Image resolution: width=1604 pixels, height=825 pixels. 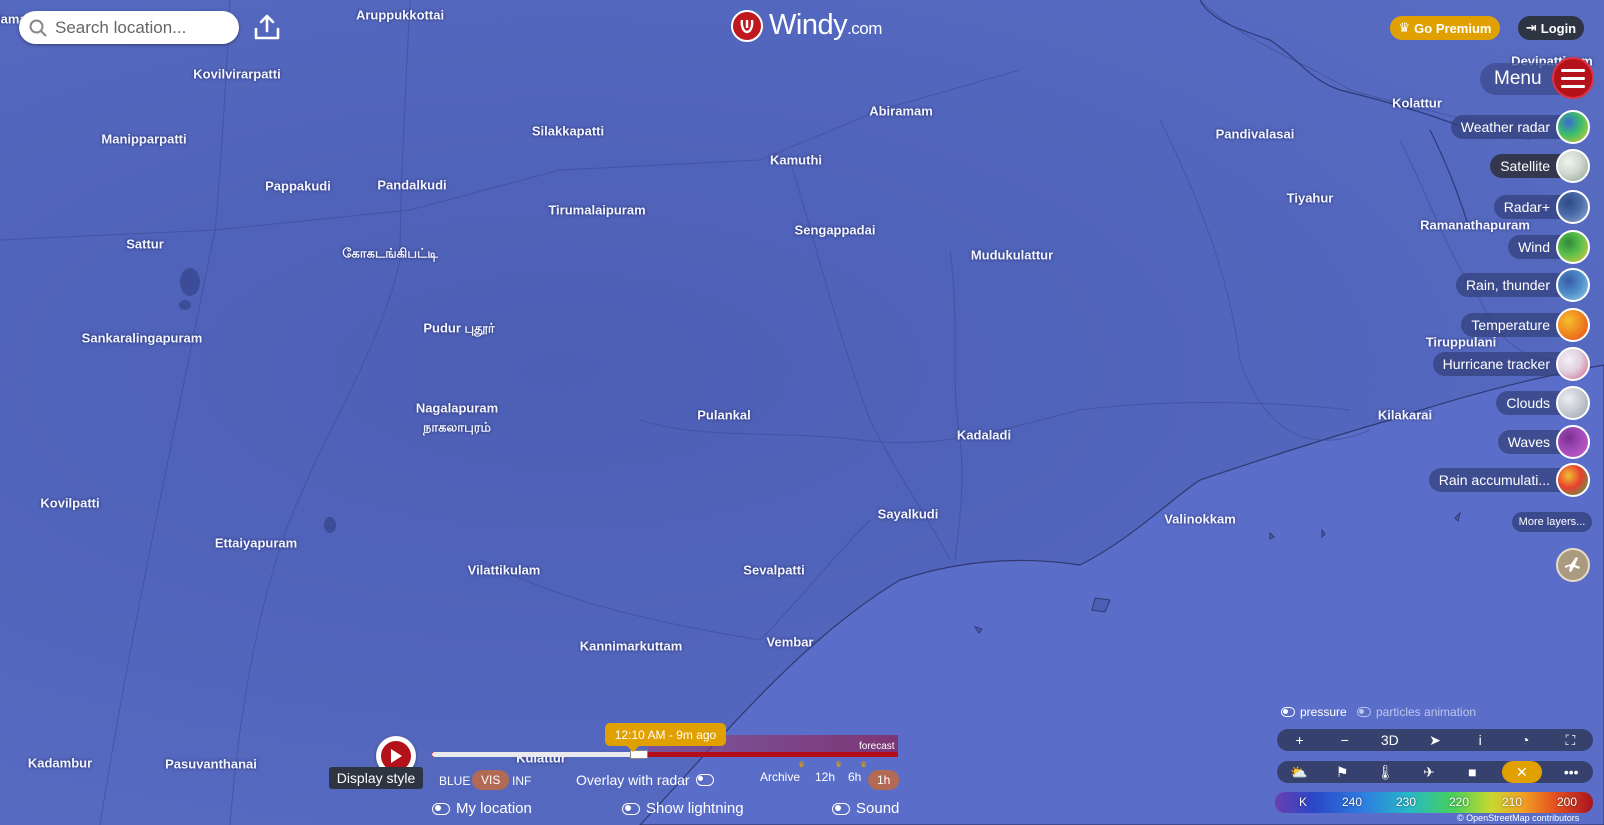 What do you see at coordinates (1386, 772) in the screenshot?
I see `thermometer-icon: 🌡︎` at bounding box center [1386, 772].